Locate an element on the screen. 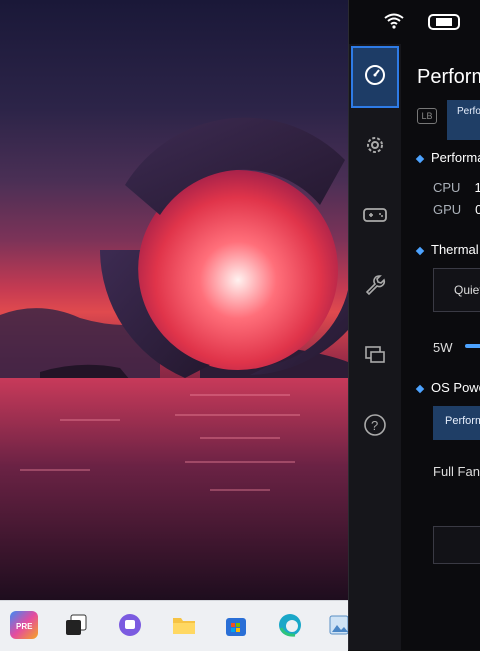 The height and width of the screenshot is (651, 480). power-slider is located at coordinates (472, 346).